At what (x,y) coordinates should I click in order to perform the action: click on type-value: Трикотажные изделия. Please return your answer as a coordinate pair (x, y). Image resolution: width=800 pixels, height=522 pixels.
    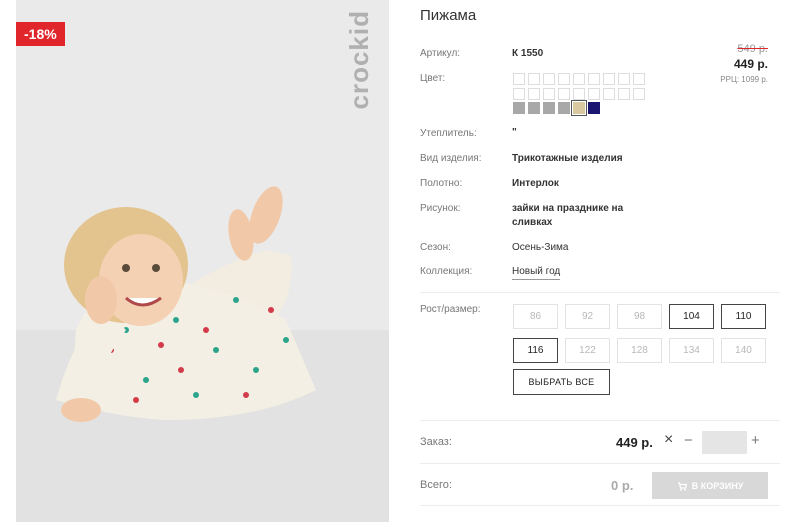
    Looking at the image, I should click on (567, 158).